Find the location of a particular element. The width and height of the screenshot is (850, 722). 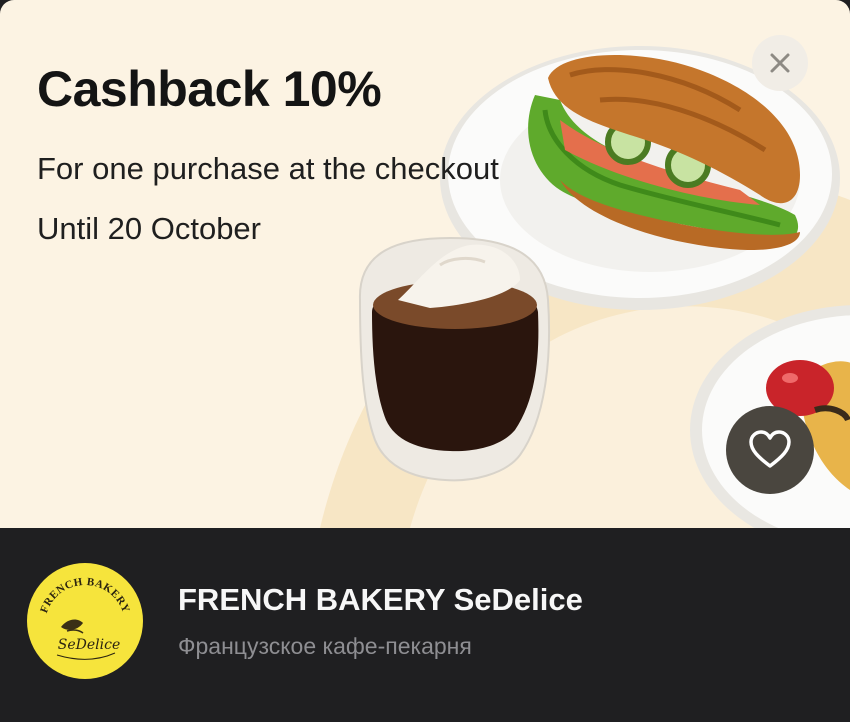

promo-subtitle: For one purchase at the checkout is located at coordinates (268, 168).